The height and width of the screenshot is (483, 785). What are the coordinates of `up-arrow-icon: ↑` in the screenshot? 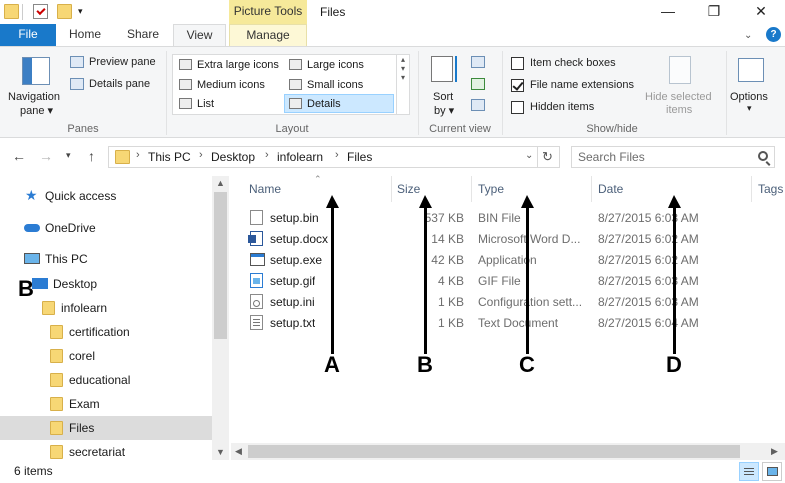 It's located at (91, 156).